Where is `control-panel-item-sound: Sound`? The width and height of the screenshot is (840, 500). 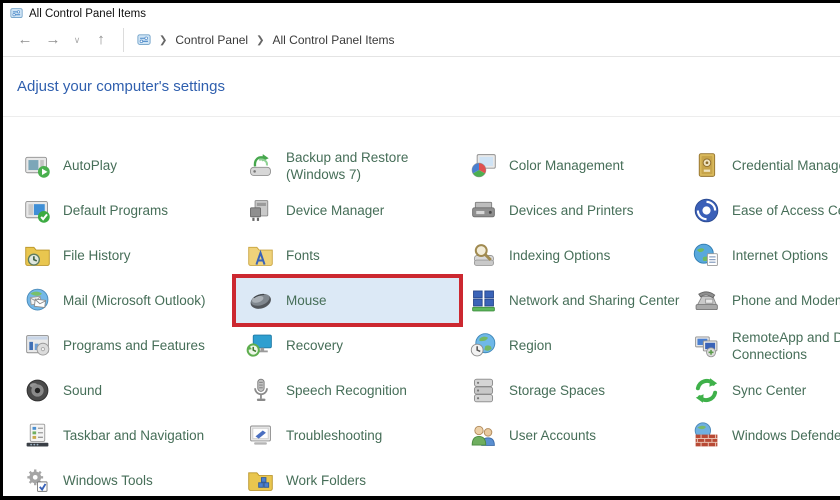
control-panel-item-sound: Sound is located at coordinates (124, 390).